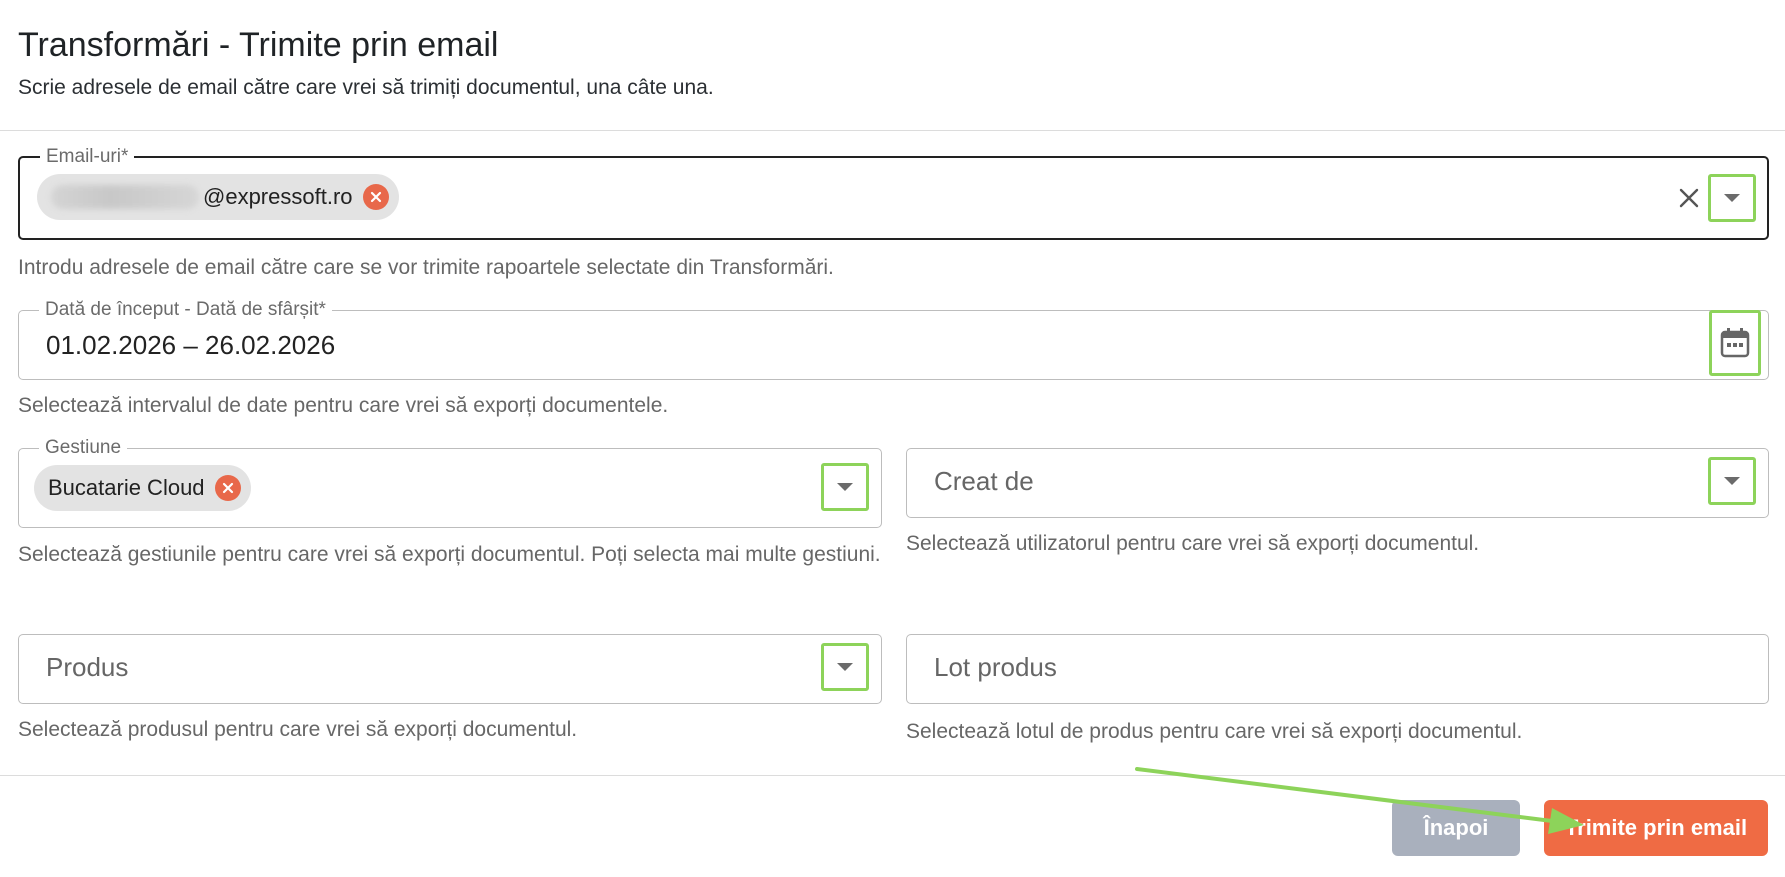  Describe the element at coordinates (1656, 828) in the screenshot. I see `send-email-button: Trimite prin email` at that location.